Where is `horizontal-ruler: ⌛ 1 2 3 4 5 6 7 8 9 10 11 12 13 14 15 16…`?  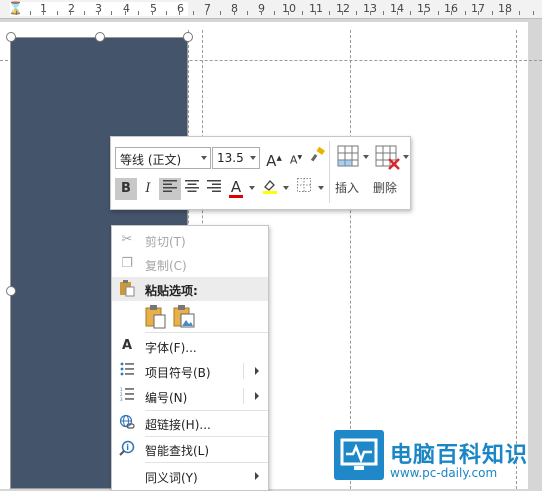
horizontal-ruler: ⌛ 1 2 3 4 5 6 7 8 9 10 11 12 13 14 15 16… is located at coordinates (271, 9).